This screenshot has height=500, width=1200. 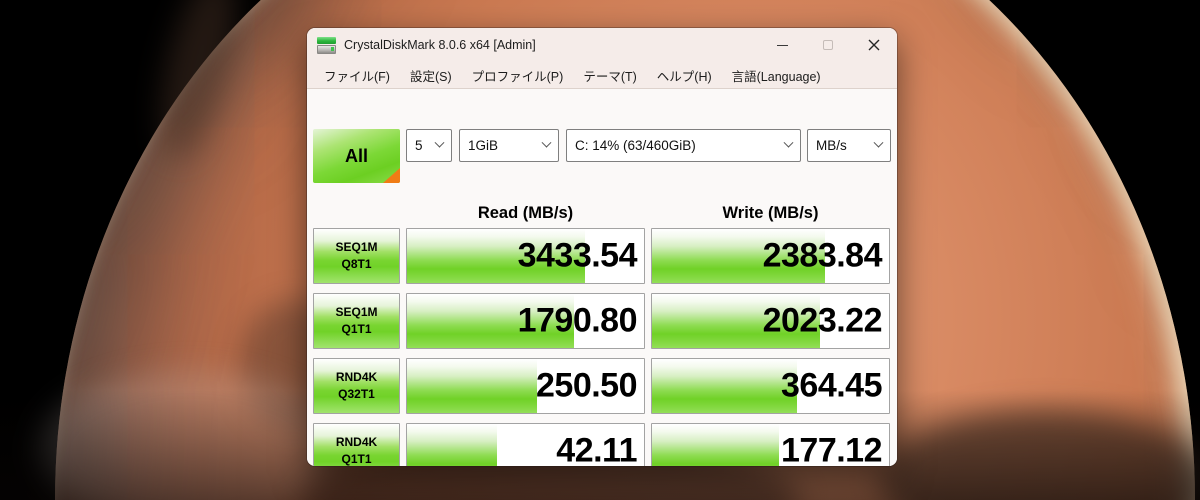 What do you see at coordinates (577, 320) in the screenshot?
I see `result-value: 1790.80` at bounding box center [577, 320].